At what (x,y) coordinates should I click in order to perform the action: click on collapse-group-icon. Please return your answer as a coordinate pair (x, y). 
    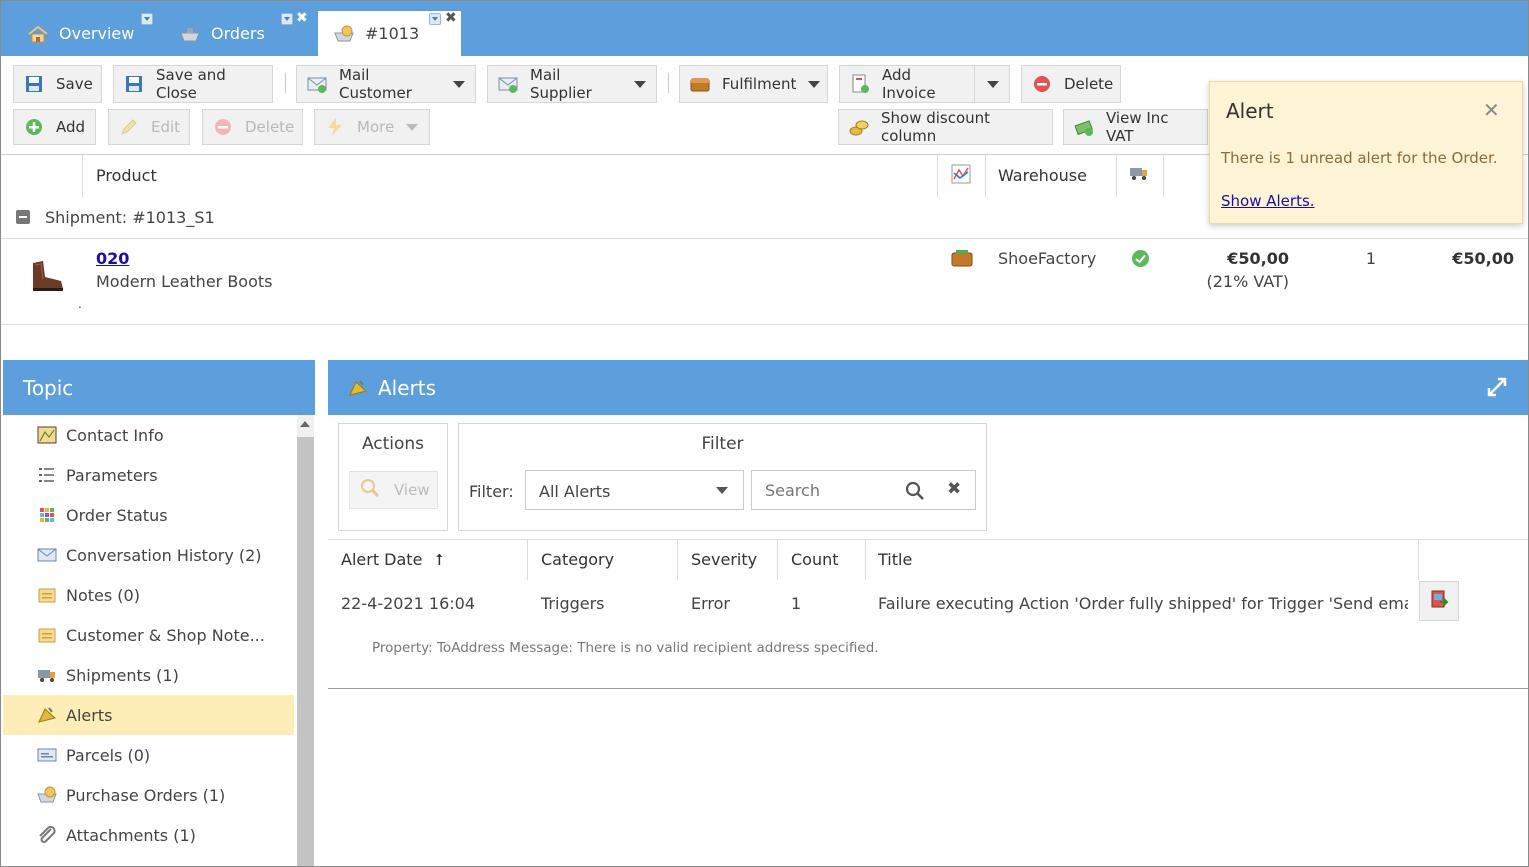
    Looking at the image, I should click on (23, 217).